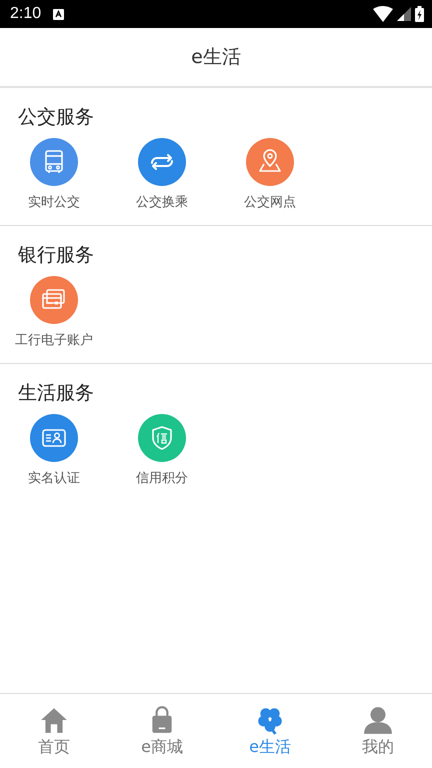 Image resolution: width=432 pixels, height=768 pixels. I want to click on wifi-icon, so click(383, 14).